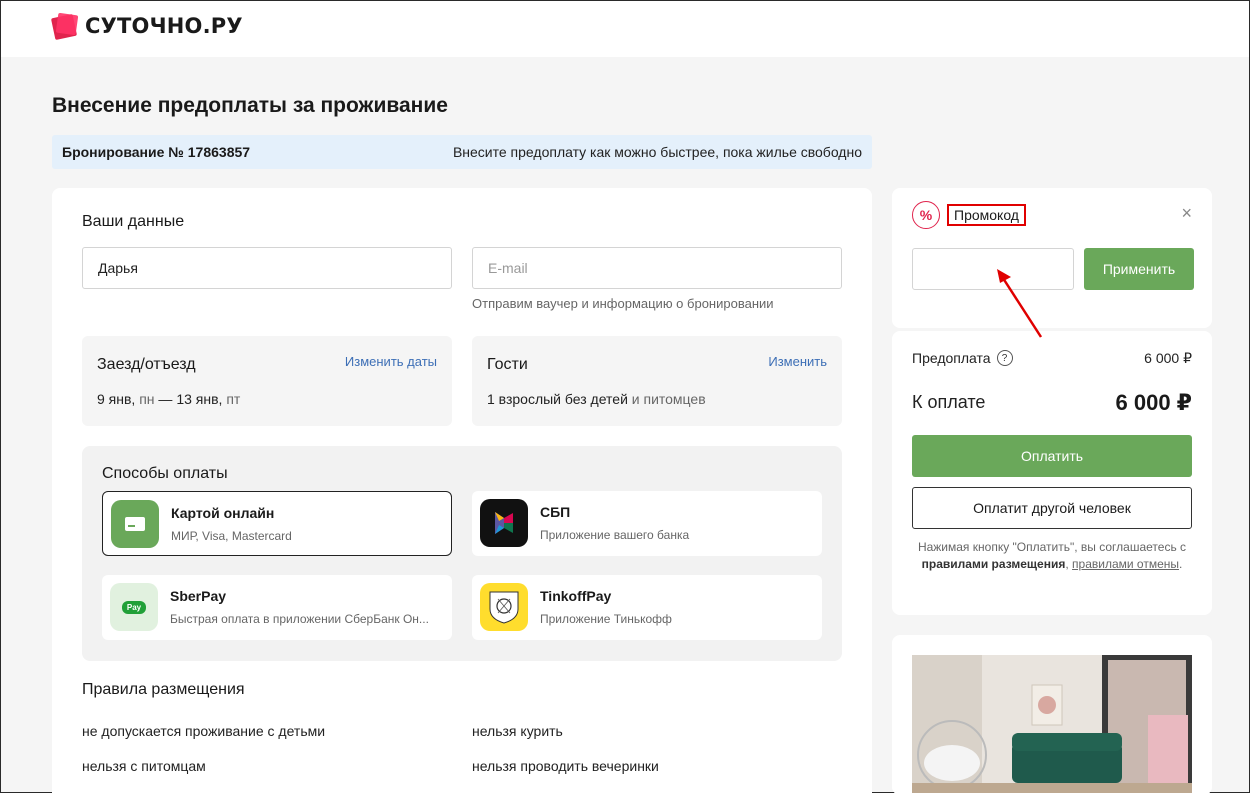 The width and height of the screenshot is (1250, 793). What do you see at coordinates (949, 402) in the screenshot?
I see `total-label: К оплате` at bounding box center [949, 402].